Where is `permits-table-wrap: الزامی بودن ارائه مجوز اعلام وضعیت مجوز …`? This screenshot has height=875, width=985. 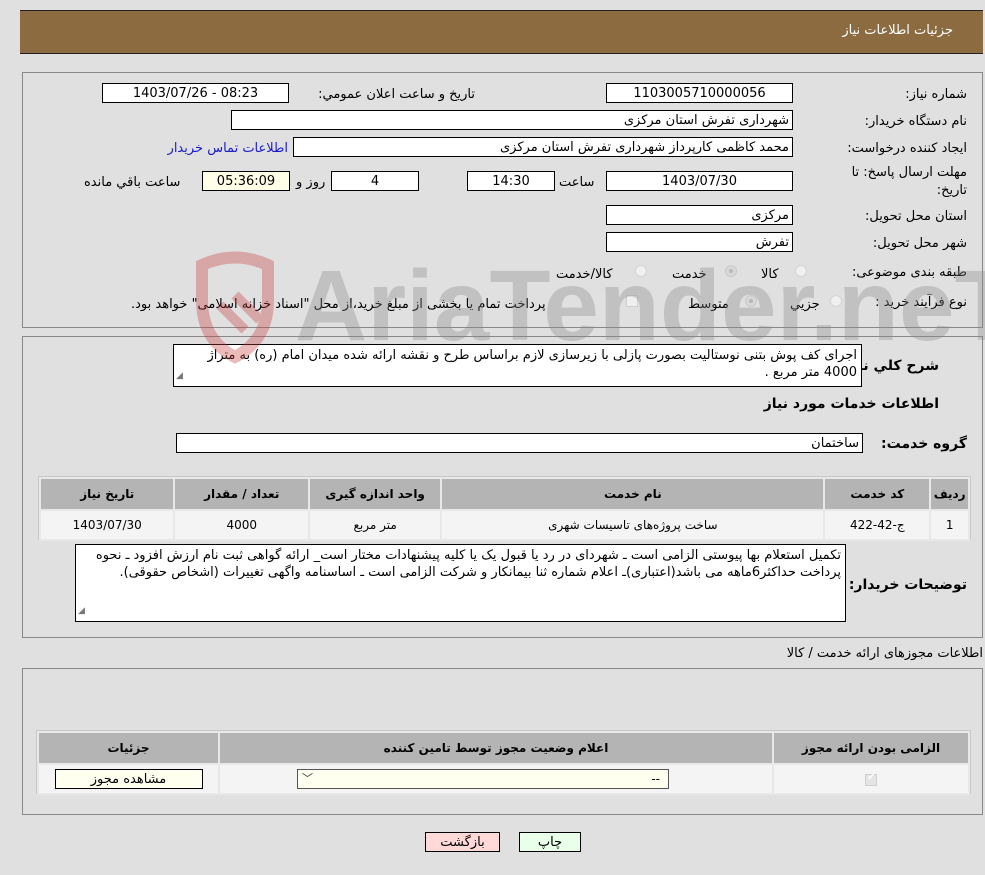
permits-table-wrap: الزامی بودن ارائه مجوز اعلام وضعیت مجوز … is located at coordinates (503, 762).